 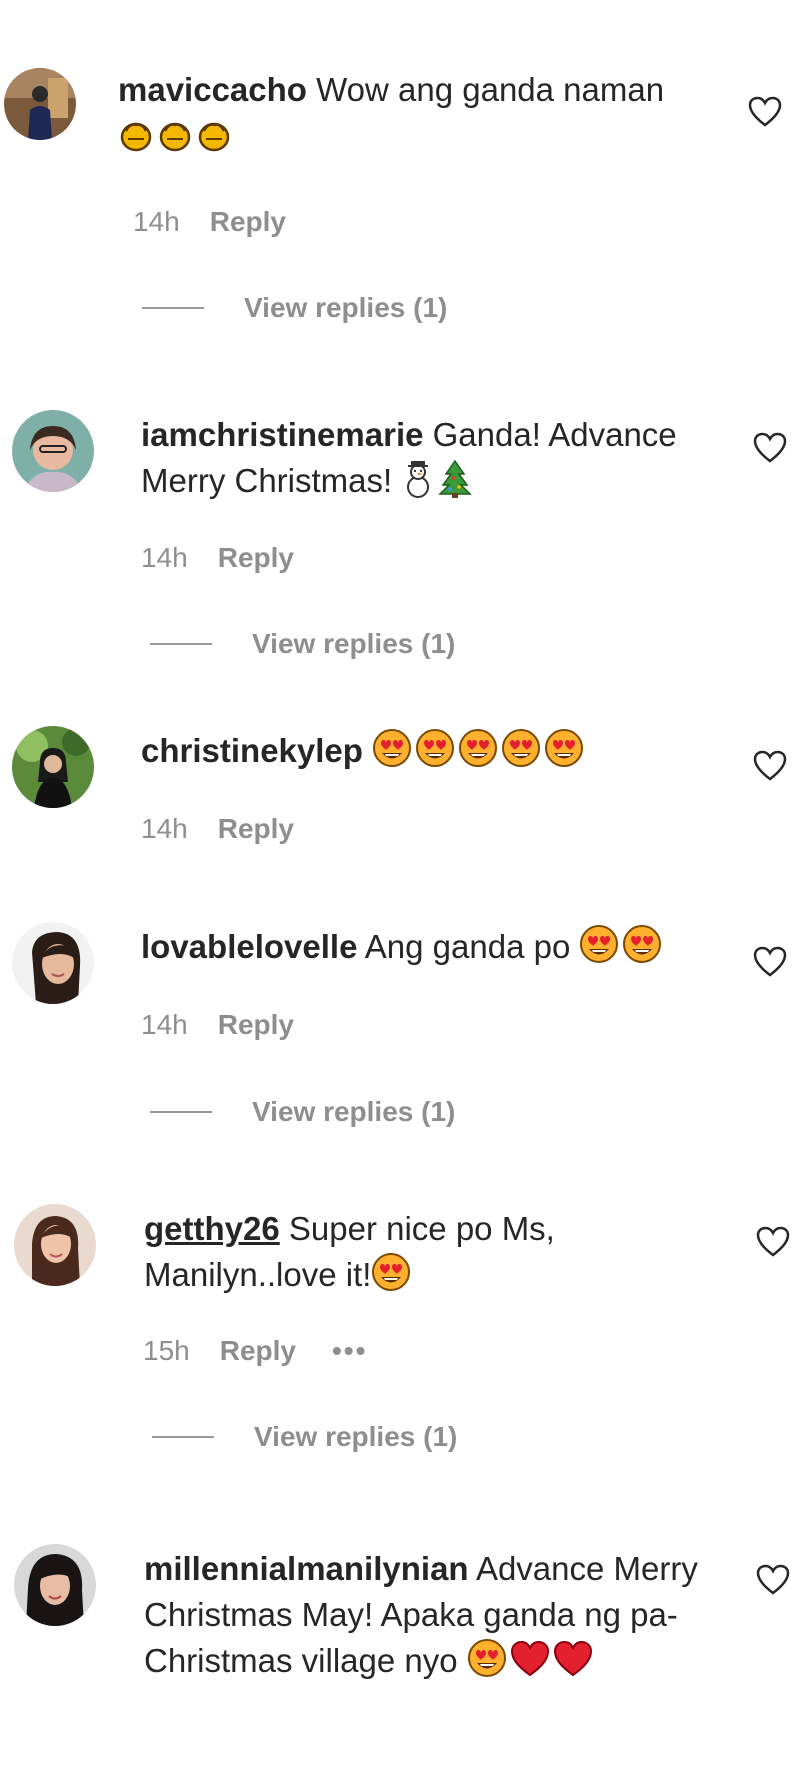 What do you see at coordinates (413, 113) in the screenshot?
I see `comment-text: maviccacho Wow ang ganda naman` at bounding box center [413, 113].